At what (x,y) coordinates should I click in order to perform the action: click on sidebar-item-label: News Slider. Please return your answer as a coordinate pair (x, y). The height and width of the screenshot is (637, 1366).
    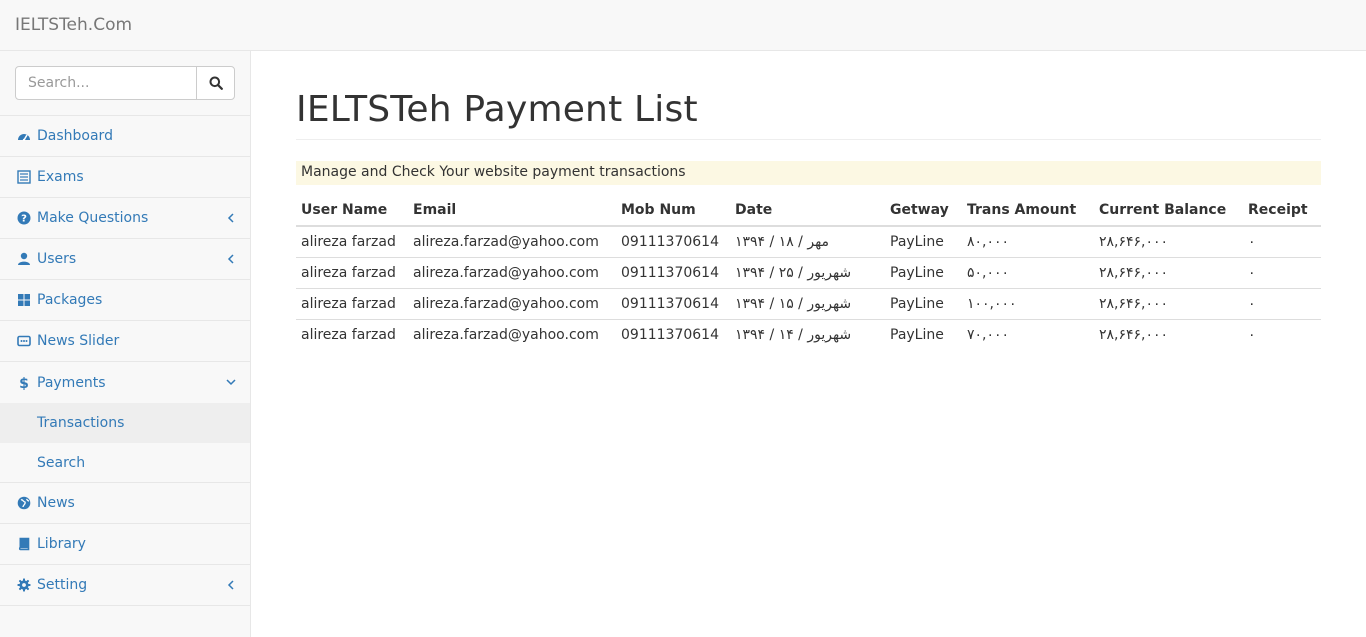
    Looking at the image, I should click on (78, 341).